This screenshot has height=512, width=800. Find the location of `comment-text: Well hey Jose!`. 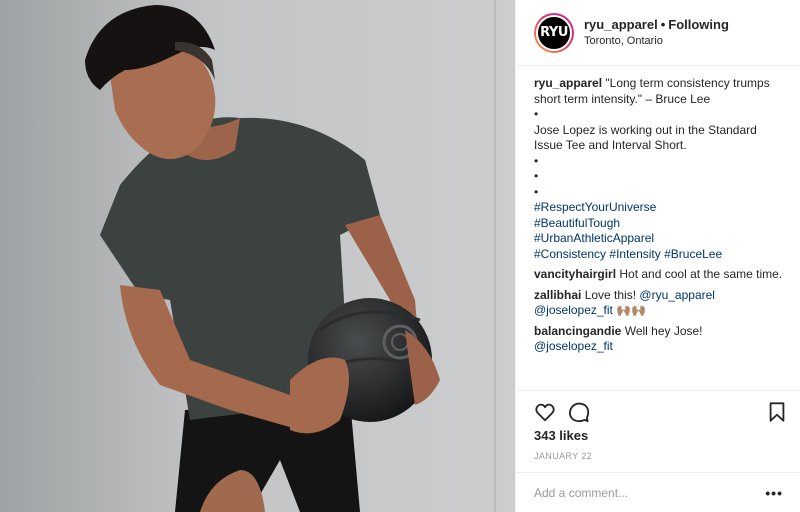

comment-text: Well hey Jose! is located at coordinates (663, 330).